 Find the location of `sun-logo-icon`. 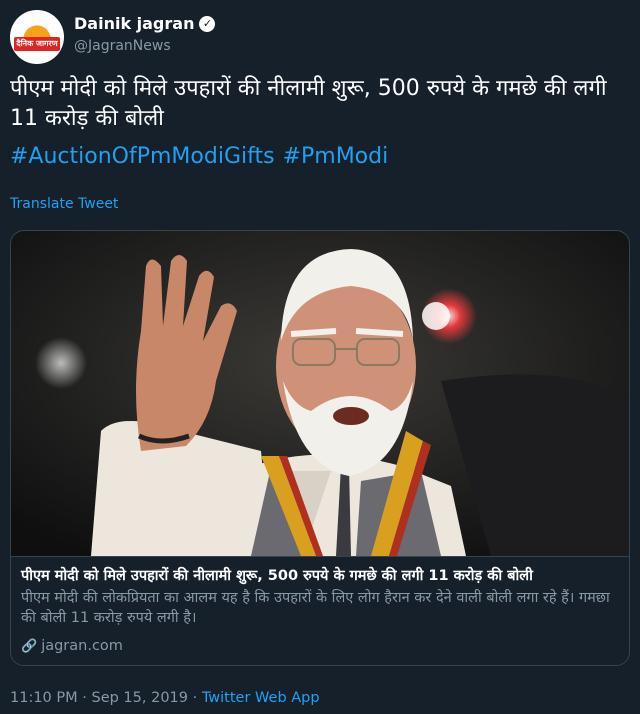

sun-logo-icon is located at coordinates (37, 29).